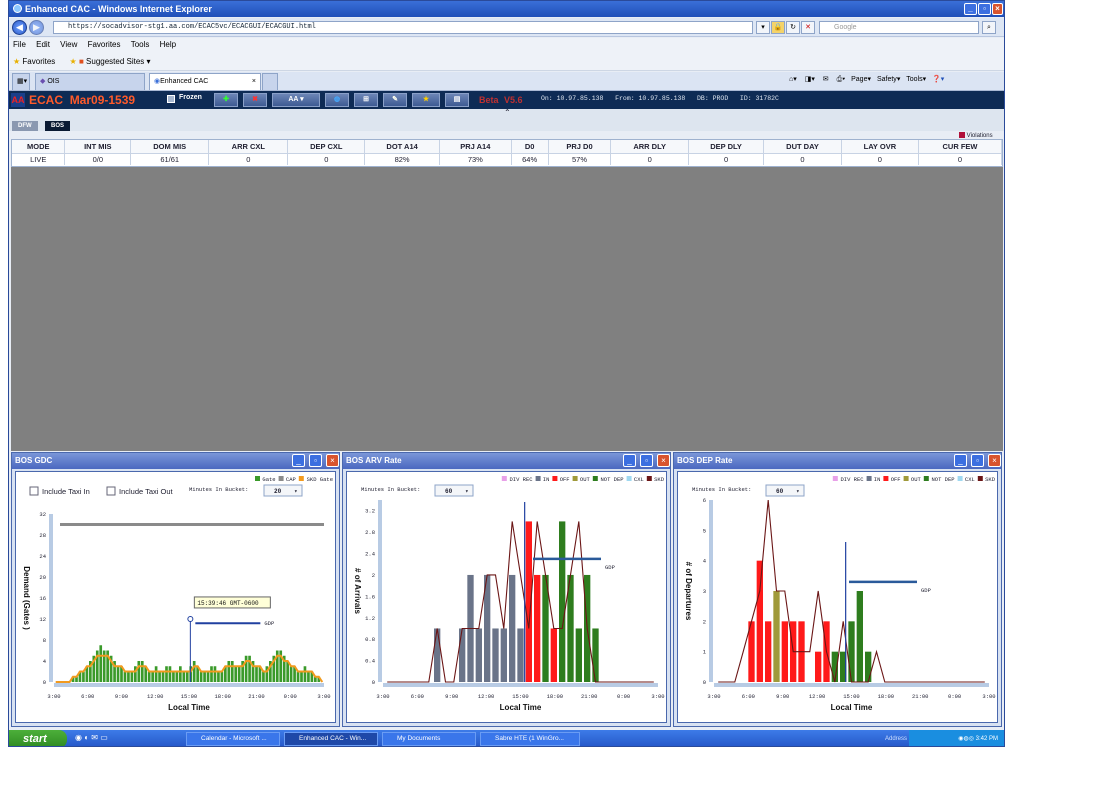  Describe the element at coordinates (19, 44) in the screenshot. I see `menu-file: File` at that location.